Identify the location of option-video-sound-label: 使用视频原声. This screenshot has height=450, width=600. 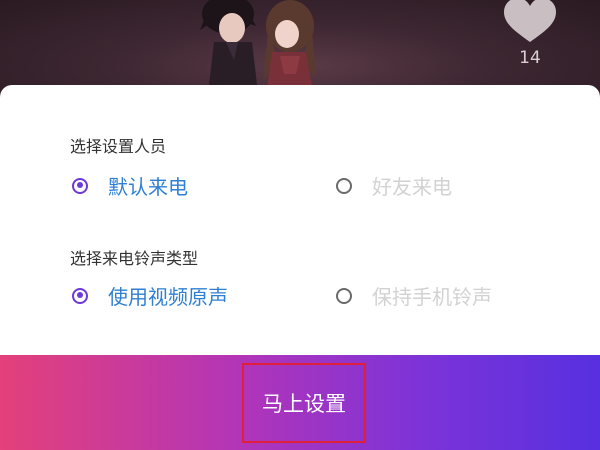
(168, 297).